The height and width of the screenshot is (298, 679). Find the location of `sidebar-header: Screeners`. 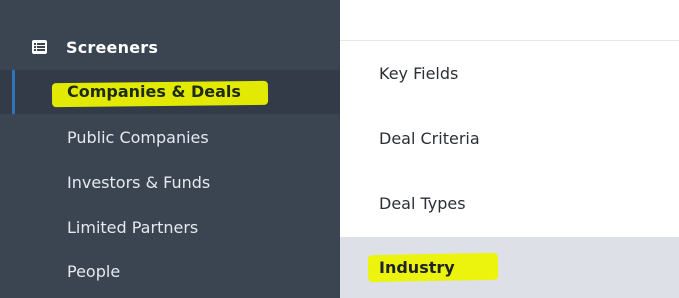

sidebar-header: Screeners is located at coordinates (170, 48).